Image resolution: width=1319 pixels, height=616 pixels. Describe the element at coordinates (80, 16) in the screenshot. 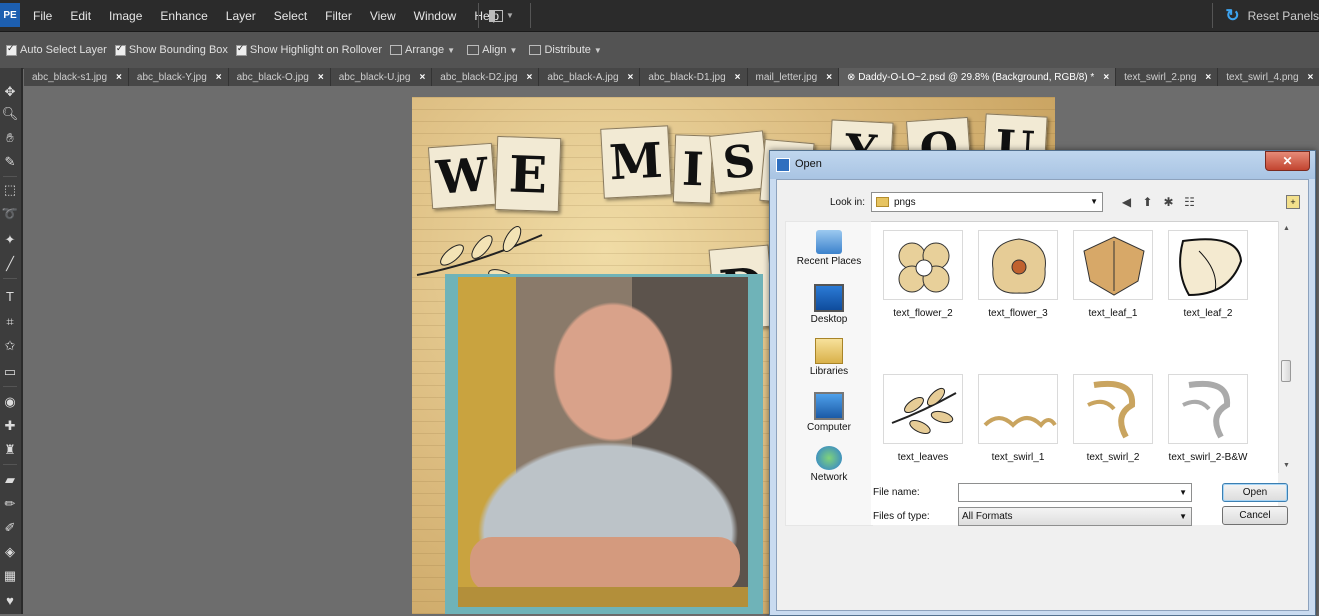

I see `menu-edit: Edit` at that location.